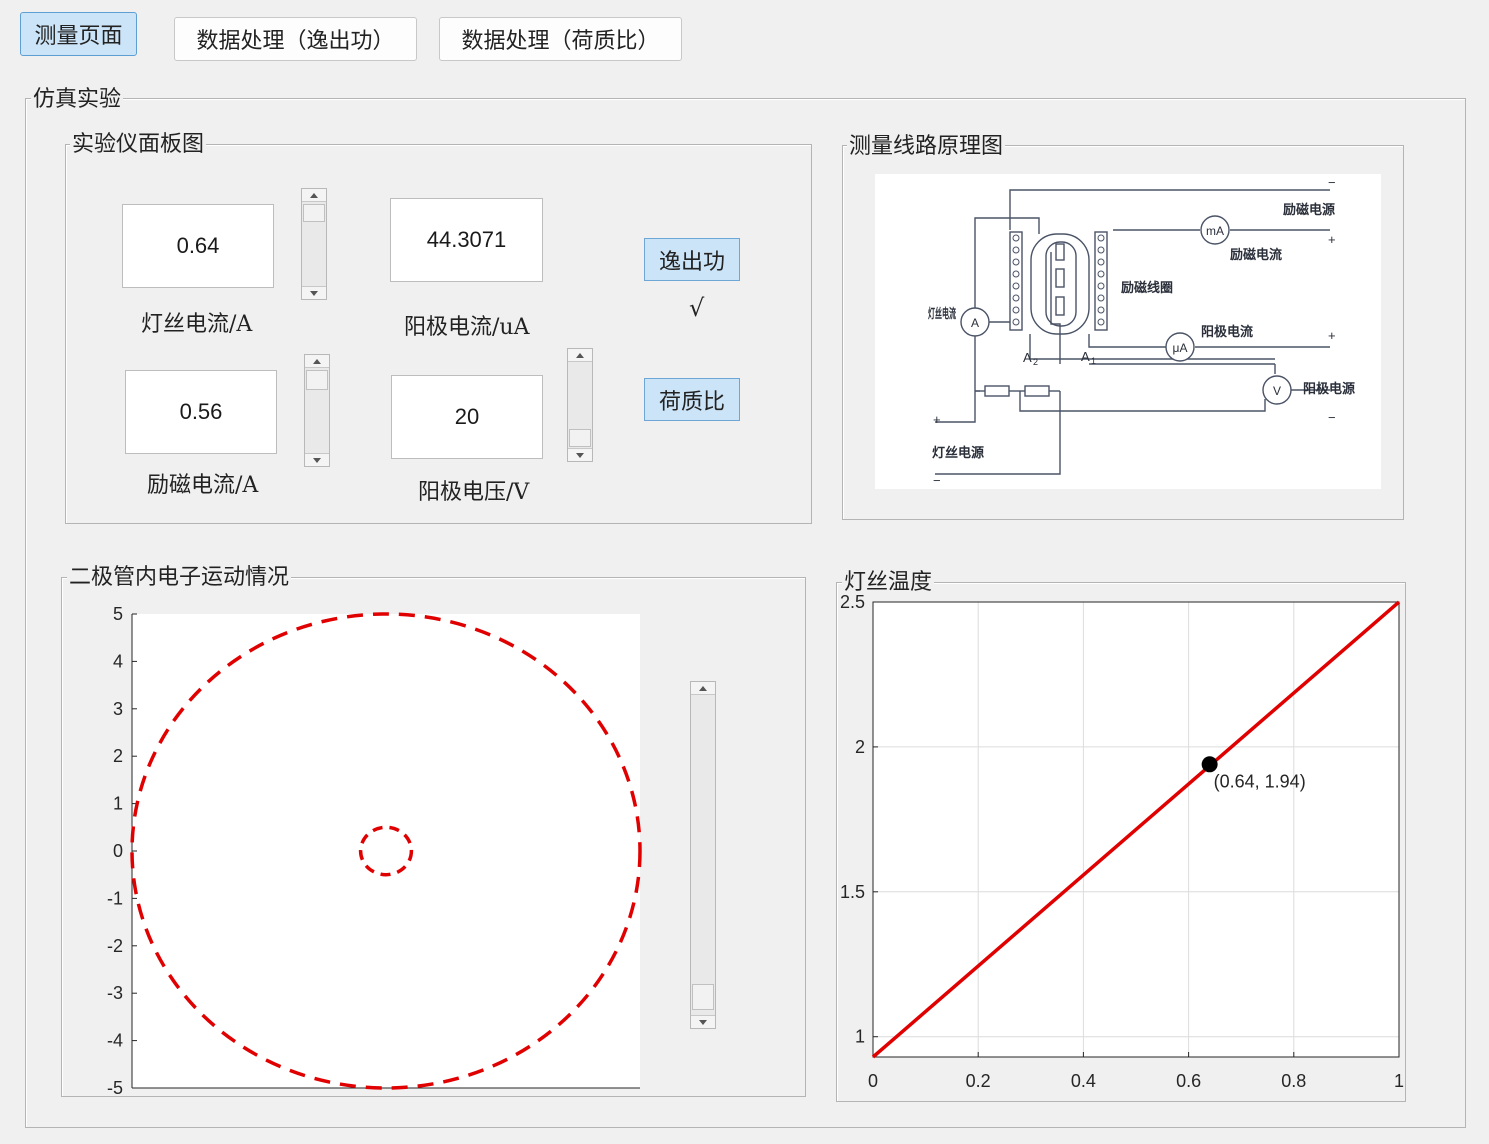  I want to click on filament-current-field: 0.64, so click(198, 246).